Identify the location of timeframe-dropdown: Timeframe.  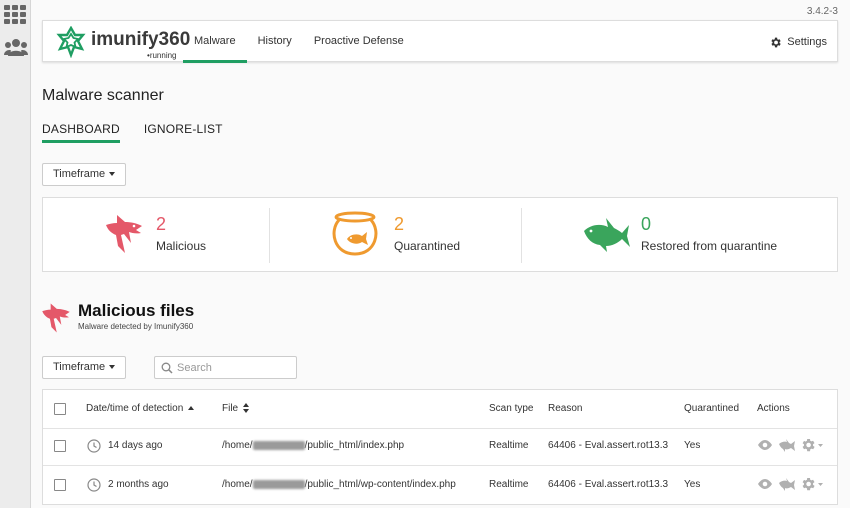
(84, 174).